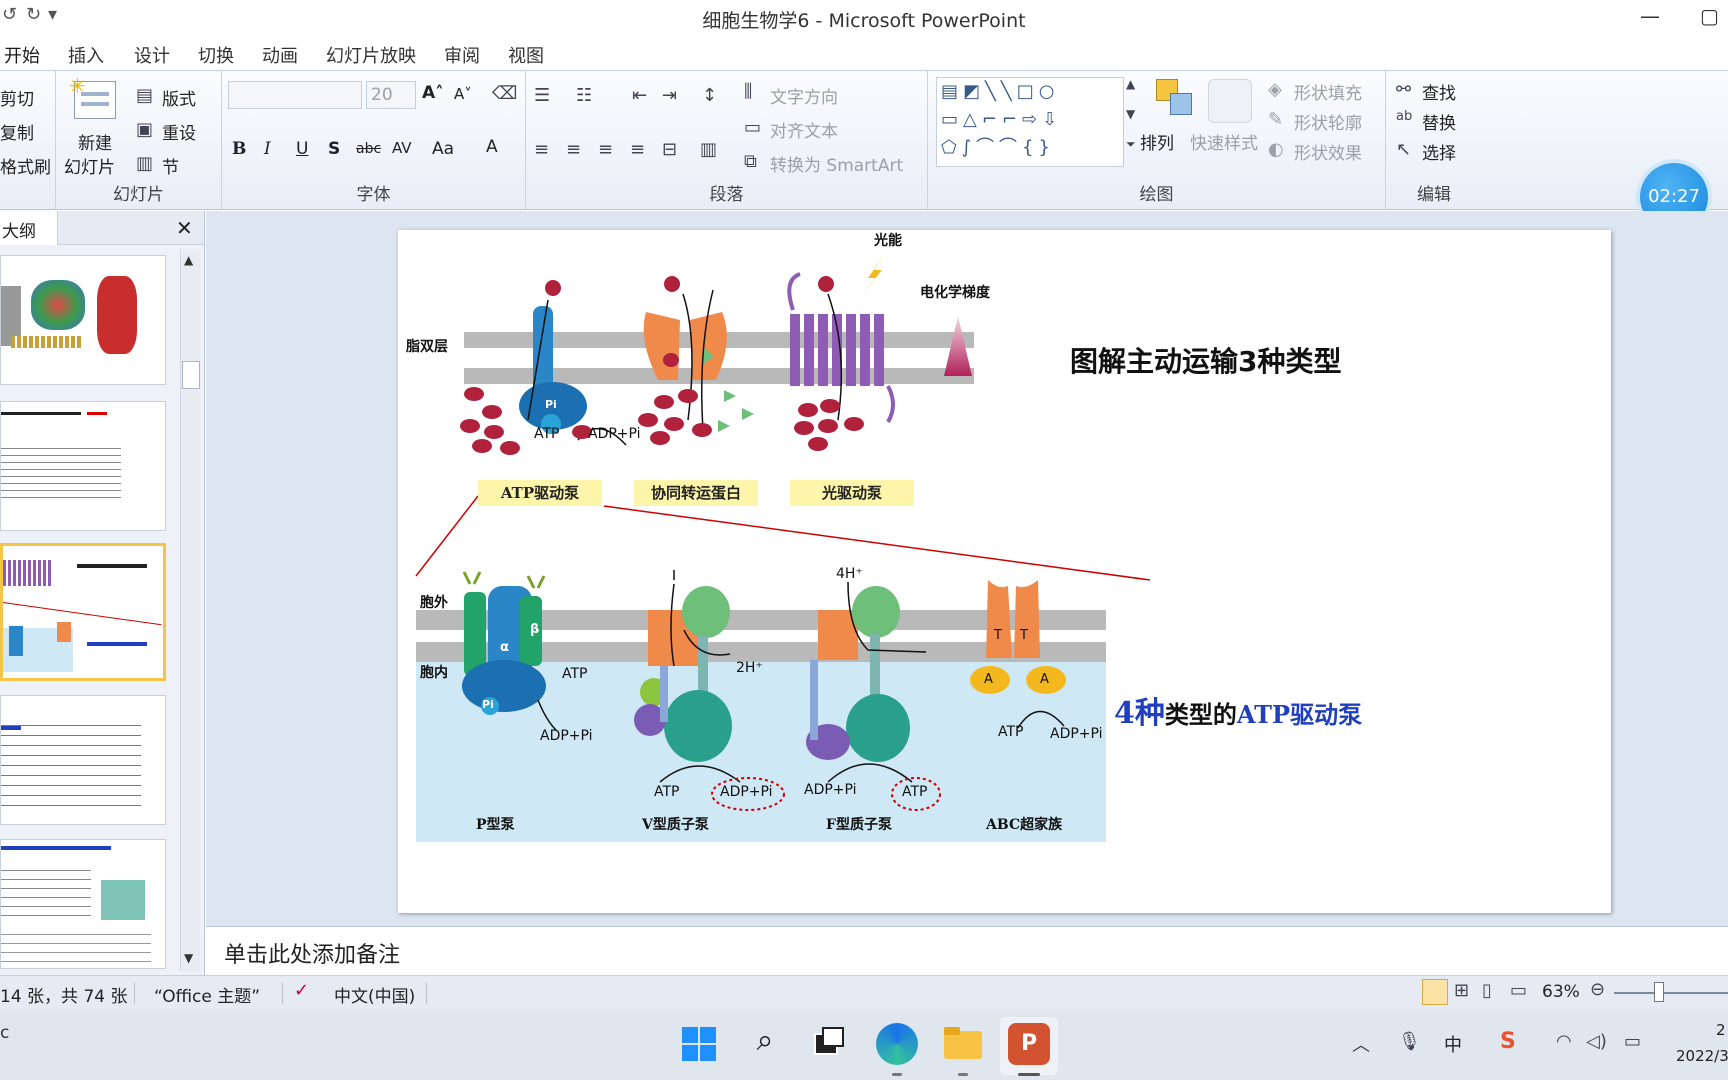 The height and width of the screenshot is (1080, 1728). I want to click on new-slide-label: 新建, so click(95, 141).